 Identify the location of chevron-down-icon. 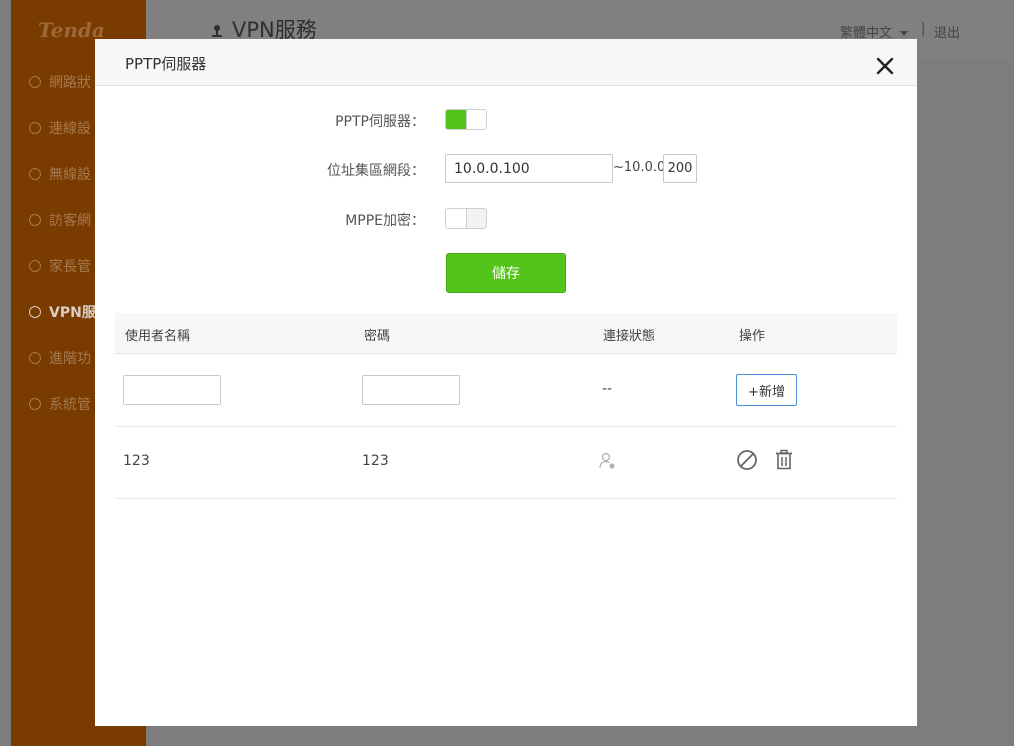
(904, 33).